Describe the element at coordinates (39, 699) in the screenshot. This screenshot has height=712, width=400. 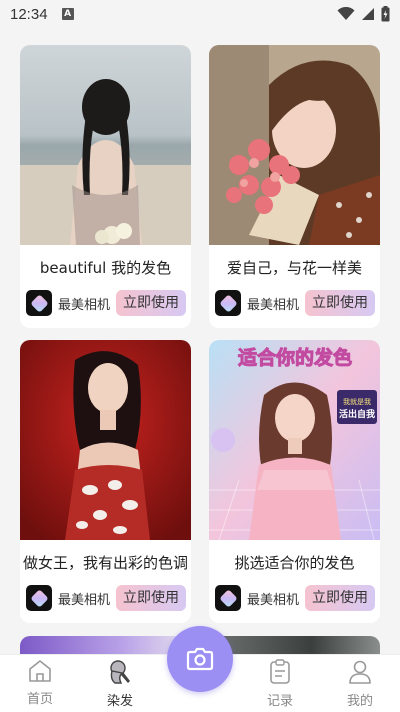
I see `nav-label: 首页` at that location.